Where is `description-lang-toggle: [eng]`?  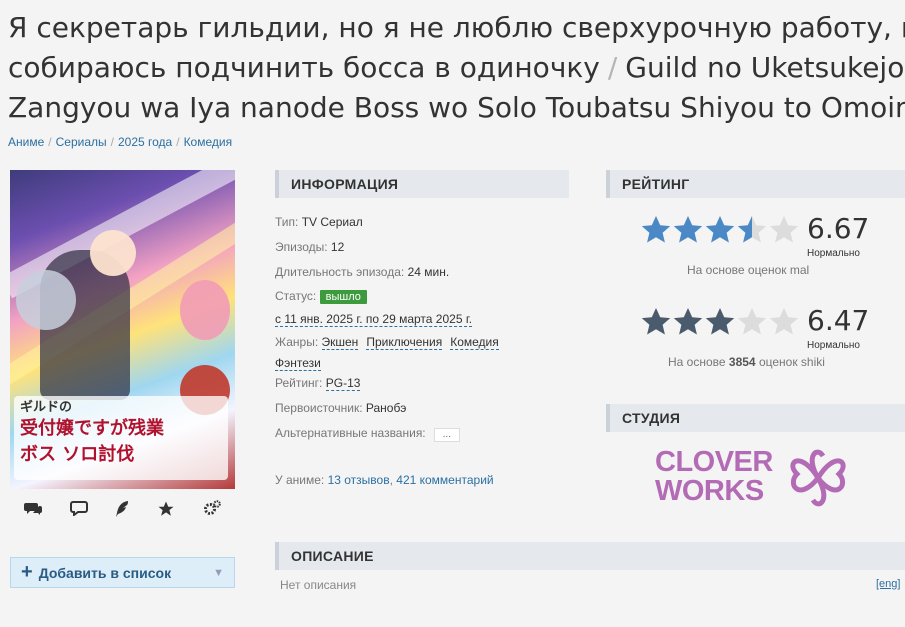
description-lang-toggle: [eng] is located at coordinates (888, 584).